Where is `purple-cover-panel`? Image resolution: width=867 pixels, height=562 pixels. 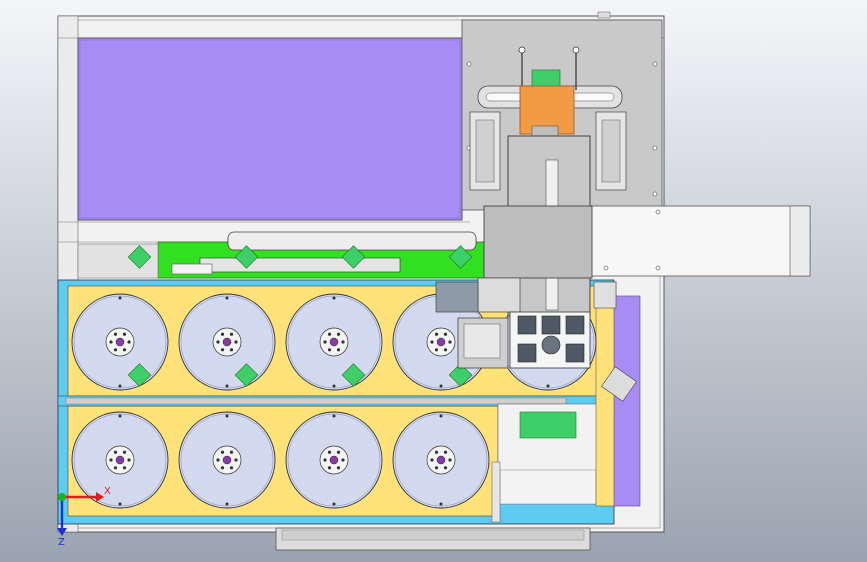 purple-cover-panel is located at coordinates (270, 129).